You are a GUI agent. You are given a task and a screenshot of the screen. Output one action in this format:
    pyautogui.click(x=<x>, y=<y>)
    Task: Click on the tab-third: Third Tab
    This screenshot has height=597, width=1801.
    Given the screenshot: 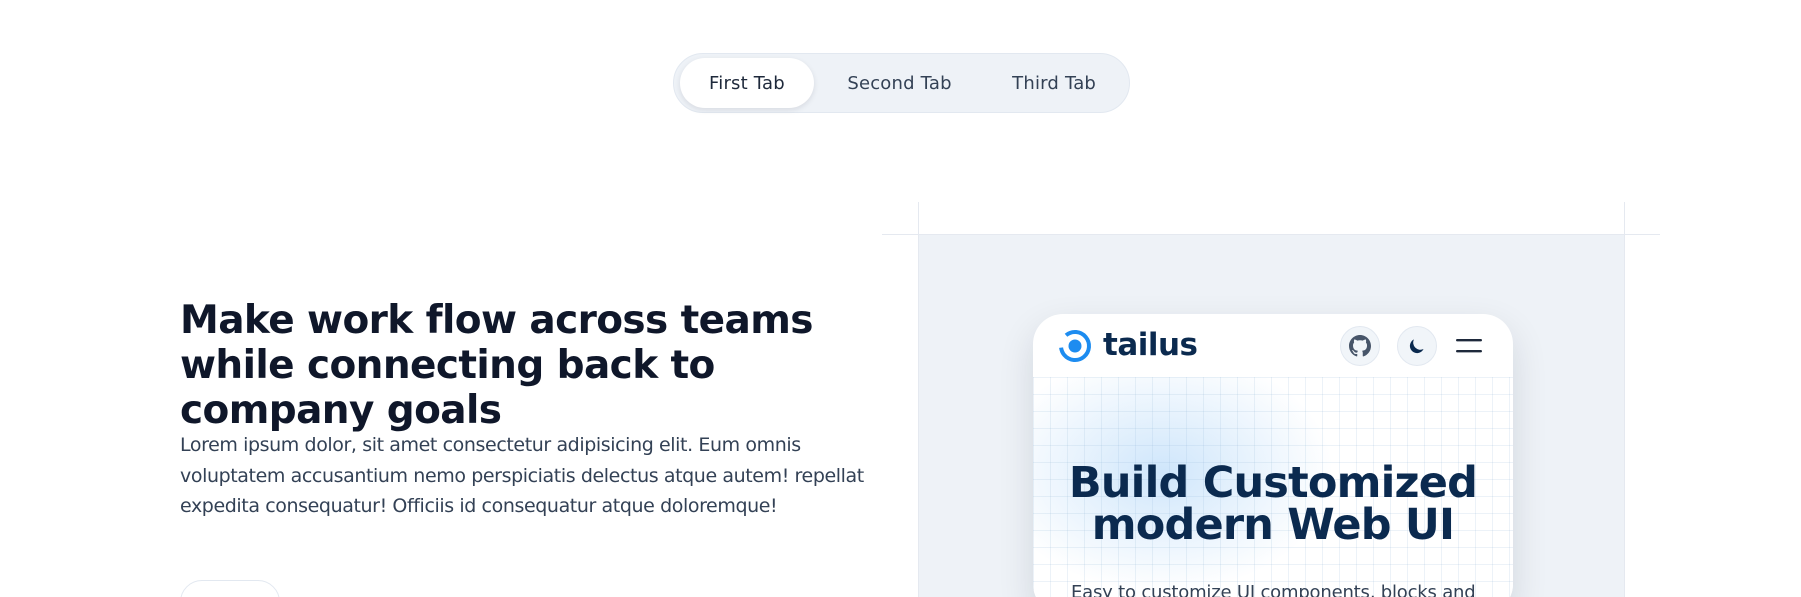 What is the action you would take?
    pyautogui.click(x=1054, y=83)
    